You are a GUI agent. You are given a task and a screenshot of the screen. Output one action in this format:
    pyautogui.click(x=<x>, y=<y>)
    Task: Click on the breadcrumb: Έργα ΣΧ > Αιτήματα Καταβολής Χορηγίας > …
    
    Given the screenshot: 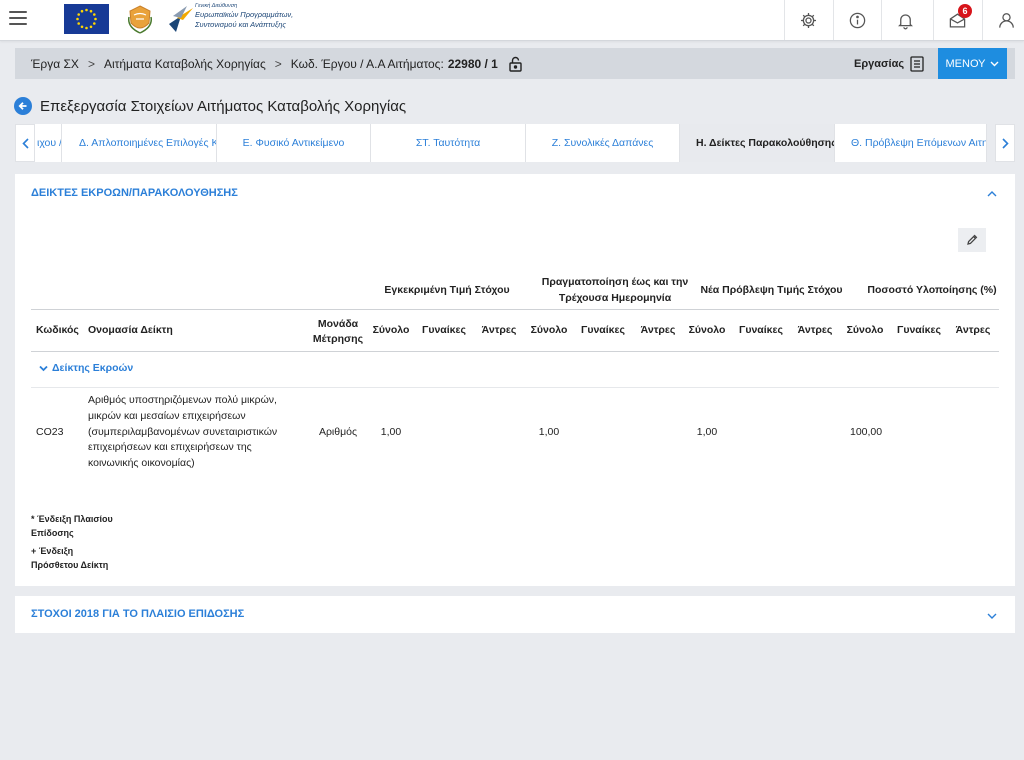 What is the action you would take?
    pyautogui.click(x=276, y=63)
    